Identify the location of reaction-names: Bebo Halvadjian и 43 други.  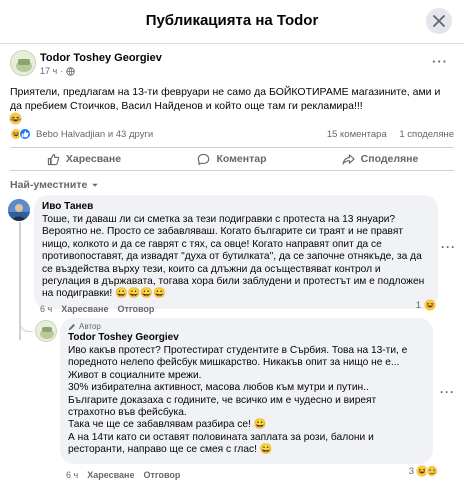
(94, 134).